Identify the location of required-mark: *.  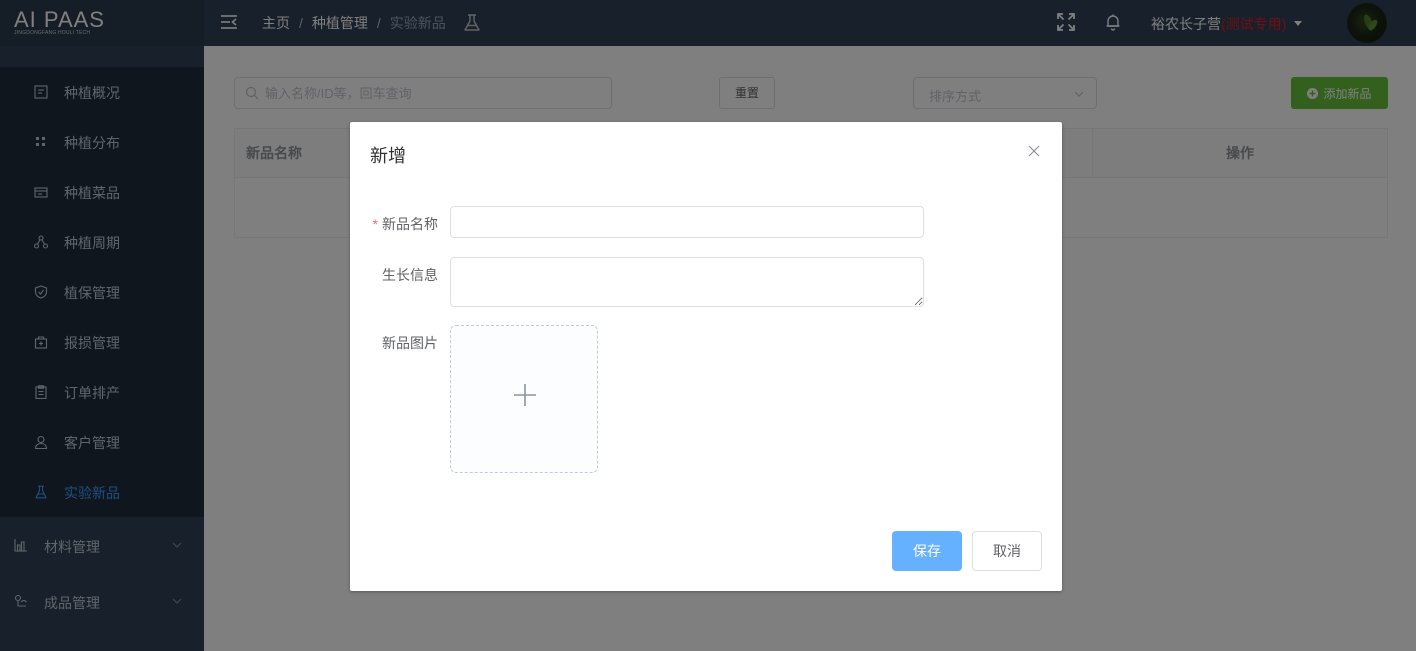
(375, 224).